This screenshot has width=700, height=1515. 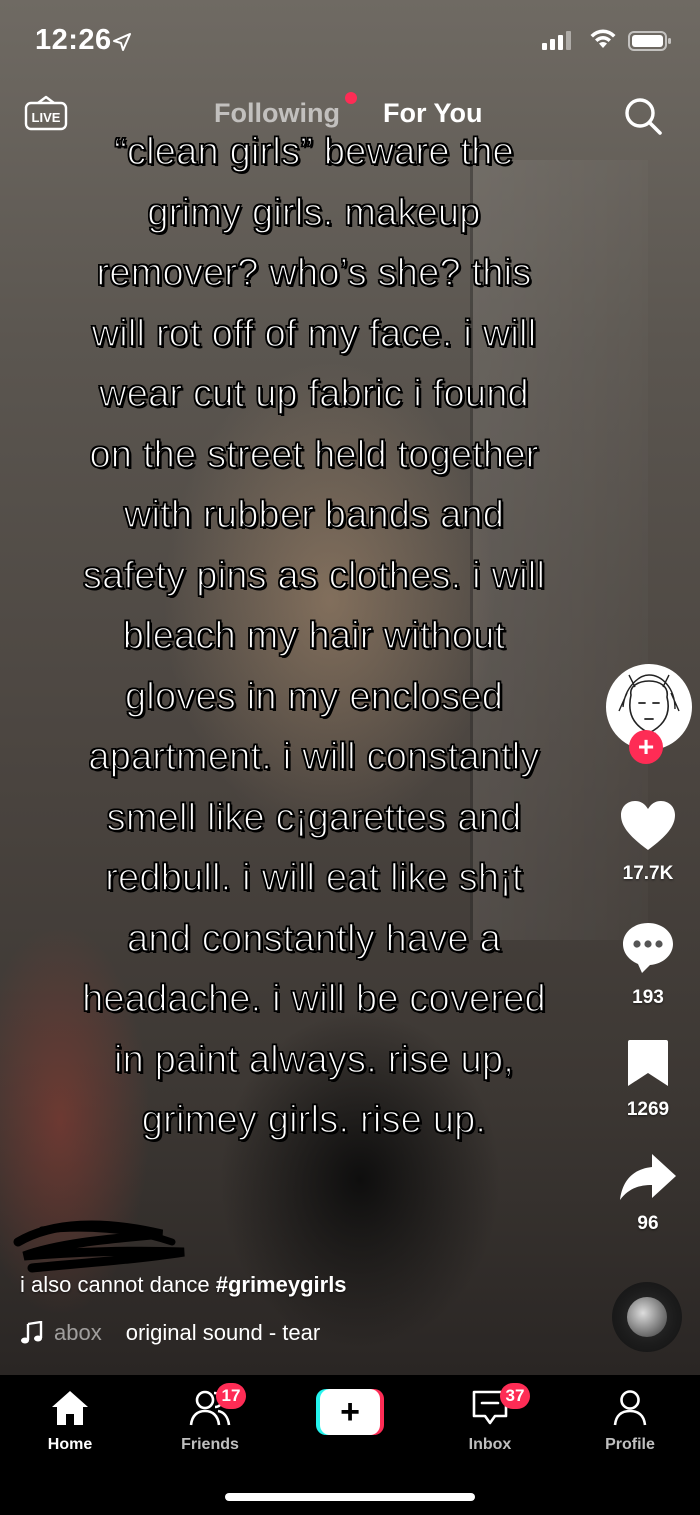 I want to click on caption-line: grimy girls. makeup, so click(x=314, y=212).